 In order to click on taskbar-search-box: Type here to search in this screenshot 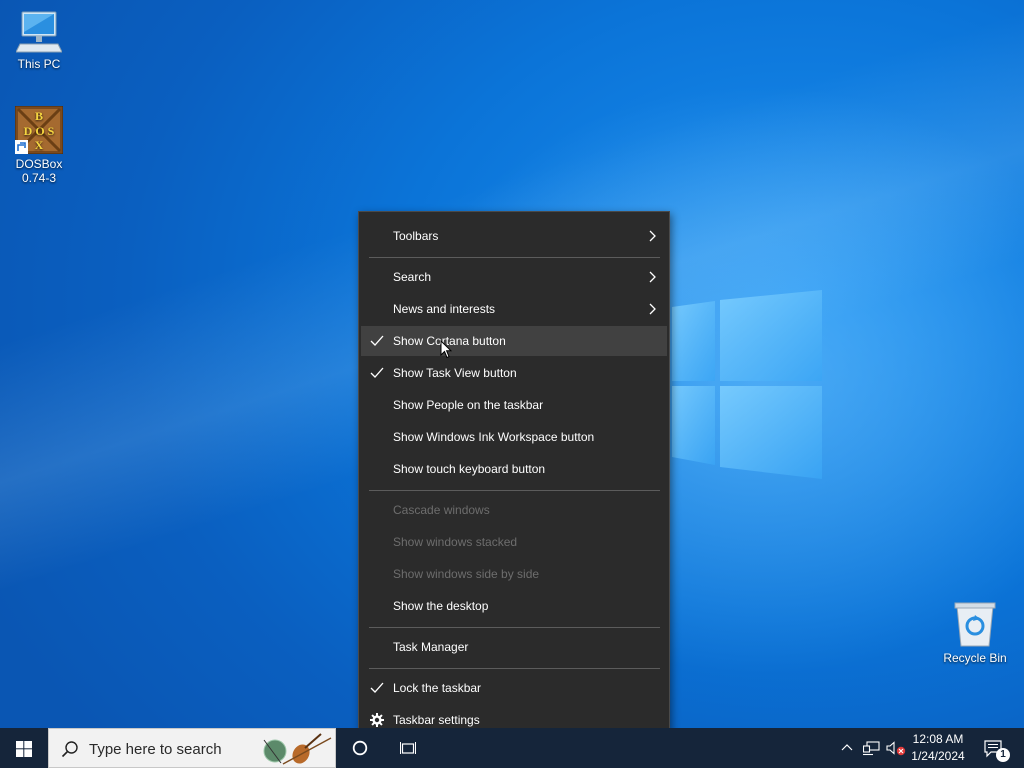, I will do `click(192, 748)`.